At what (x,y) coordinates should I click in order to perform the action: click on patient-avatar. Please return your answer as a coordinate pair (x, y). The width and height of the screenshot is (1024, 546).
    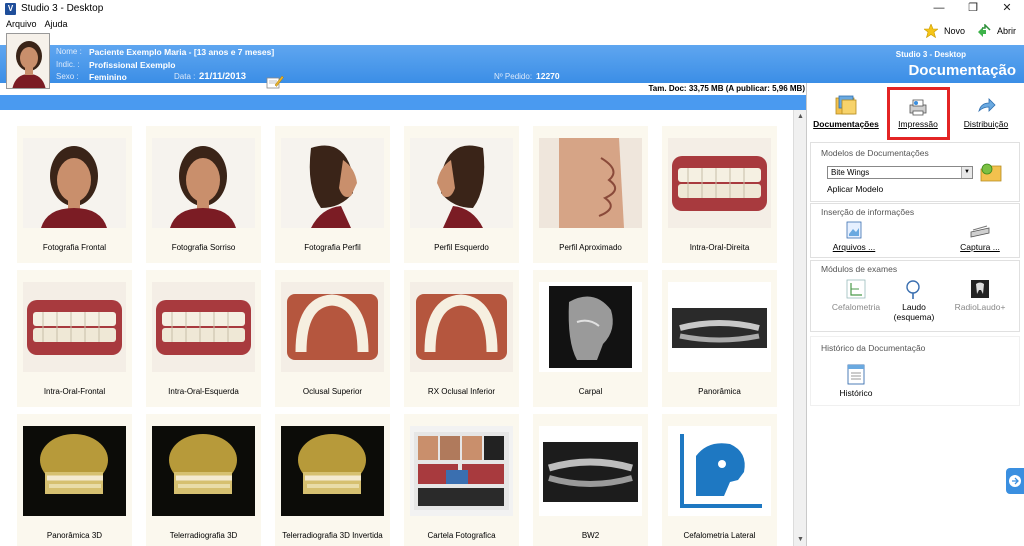
    Looking at the image, I should click on (28, 61).